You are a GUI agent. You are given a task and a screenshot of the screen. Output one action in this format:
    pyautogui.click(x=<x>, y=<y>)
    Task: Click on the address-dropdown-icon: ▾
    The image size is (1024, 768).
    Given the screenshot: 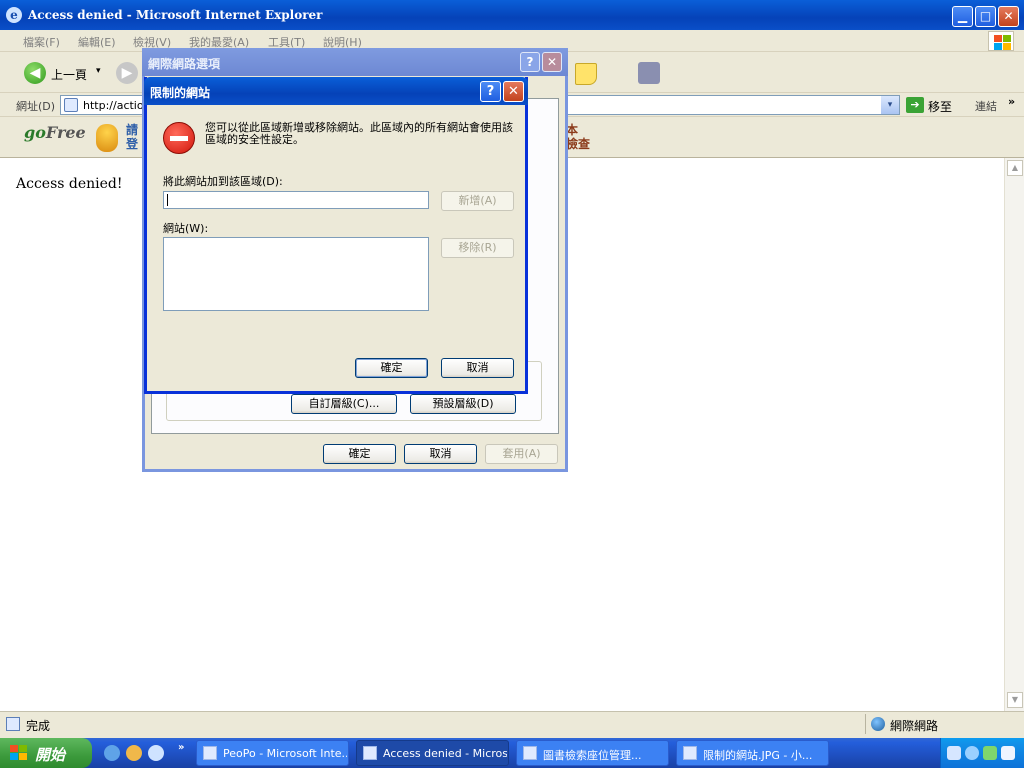 What is the action you would take?
    pyautogui.click(x=890, y=105)
    